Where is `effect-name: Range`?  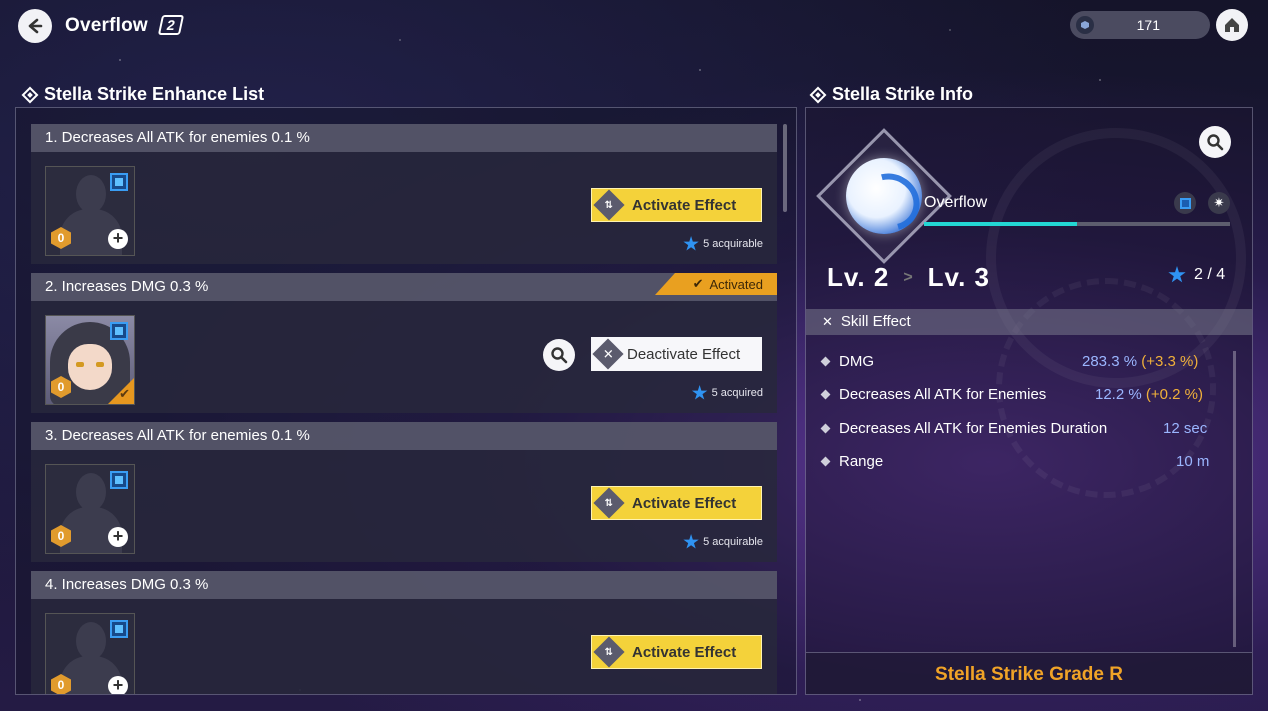 effect-name: Range is located at coordinates (861, 461).